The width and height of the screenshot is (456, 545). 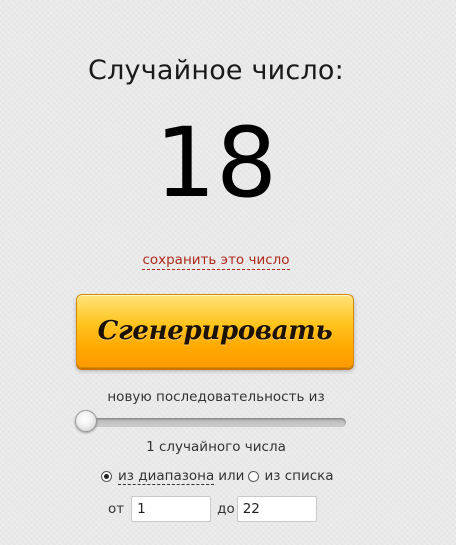 I want to click on generate-button-label: Сгенерировать, so click(x=215, y=331).